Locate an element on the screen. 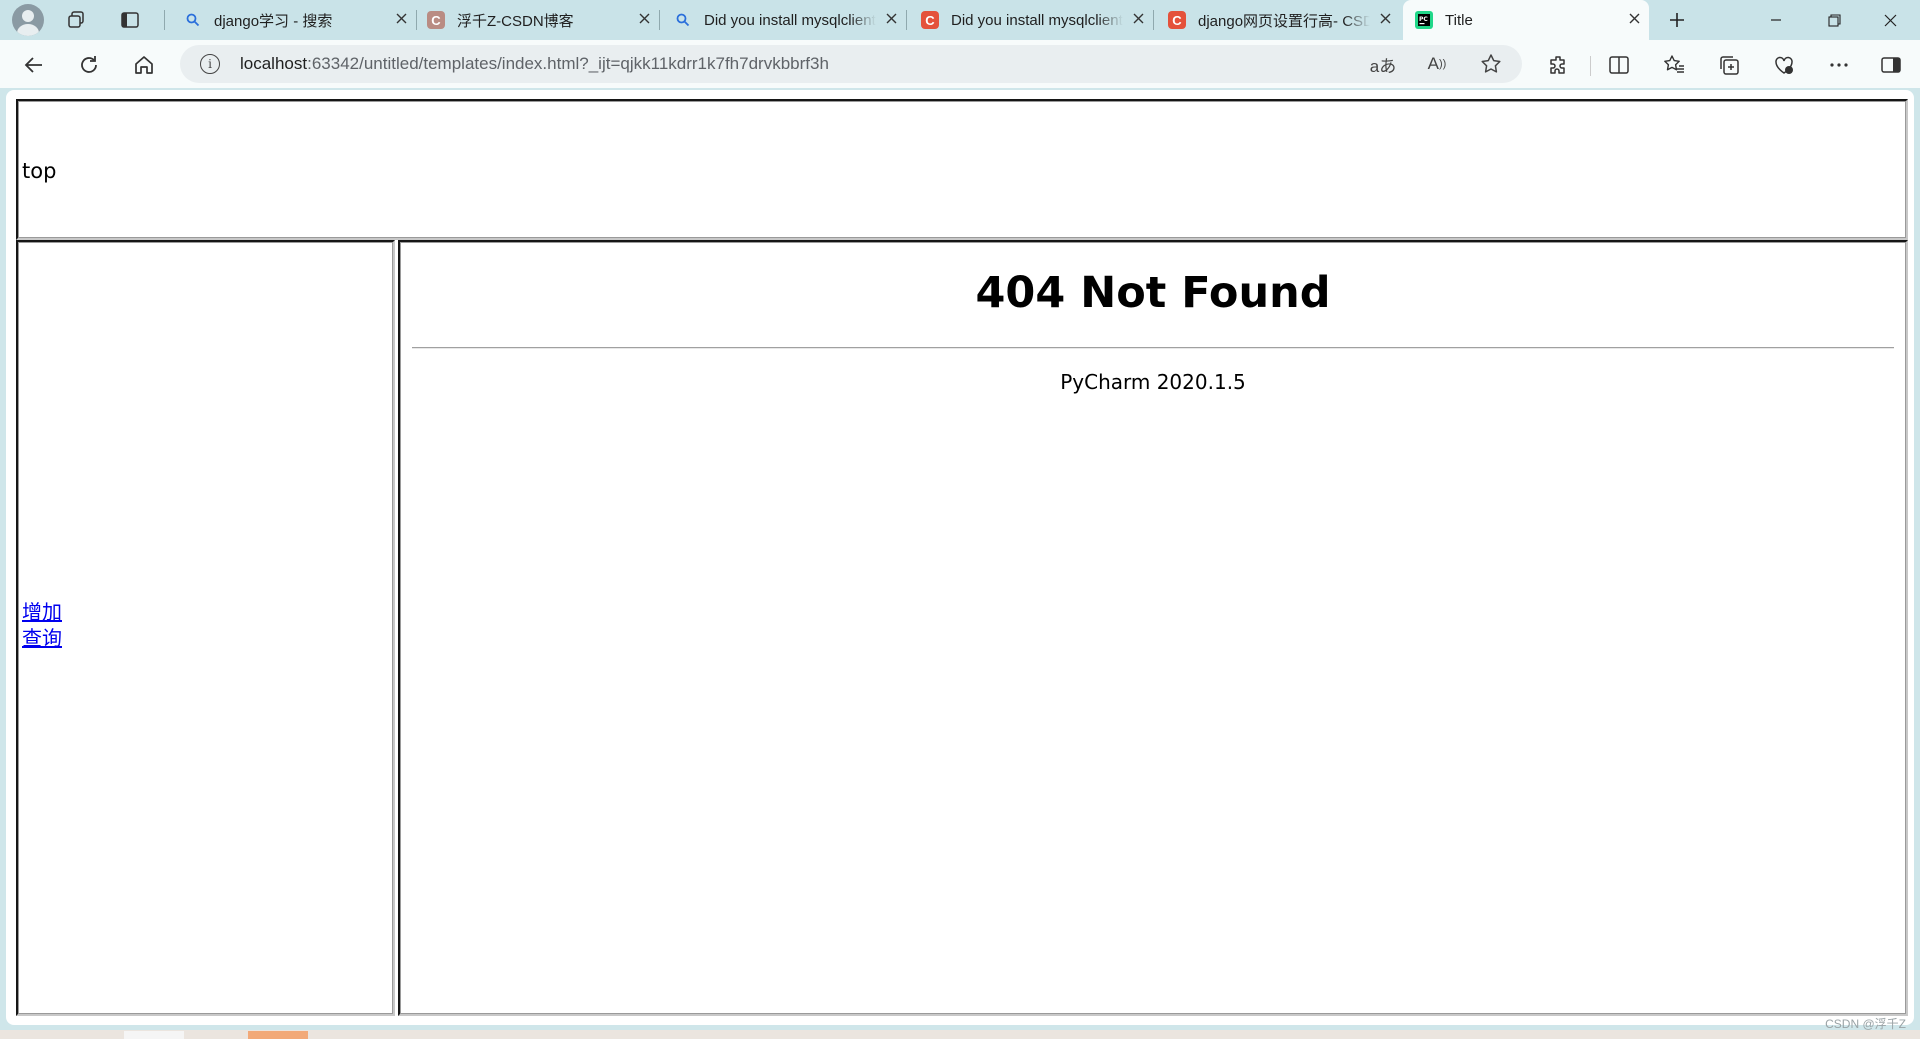 This screenshot has width=1920, height=1039. add-link: 增加 is located at coordinates (42, 612).